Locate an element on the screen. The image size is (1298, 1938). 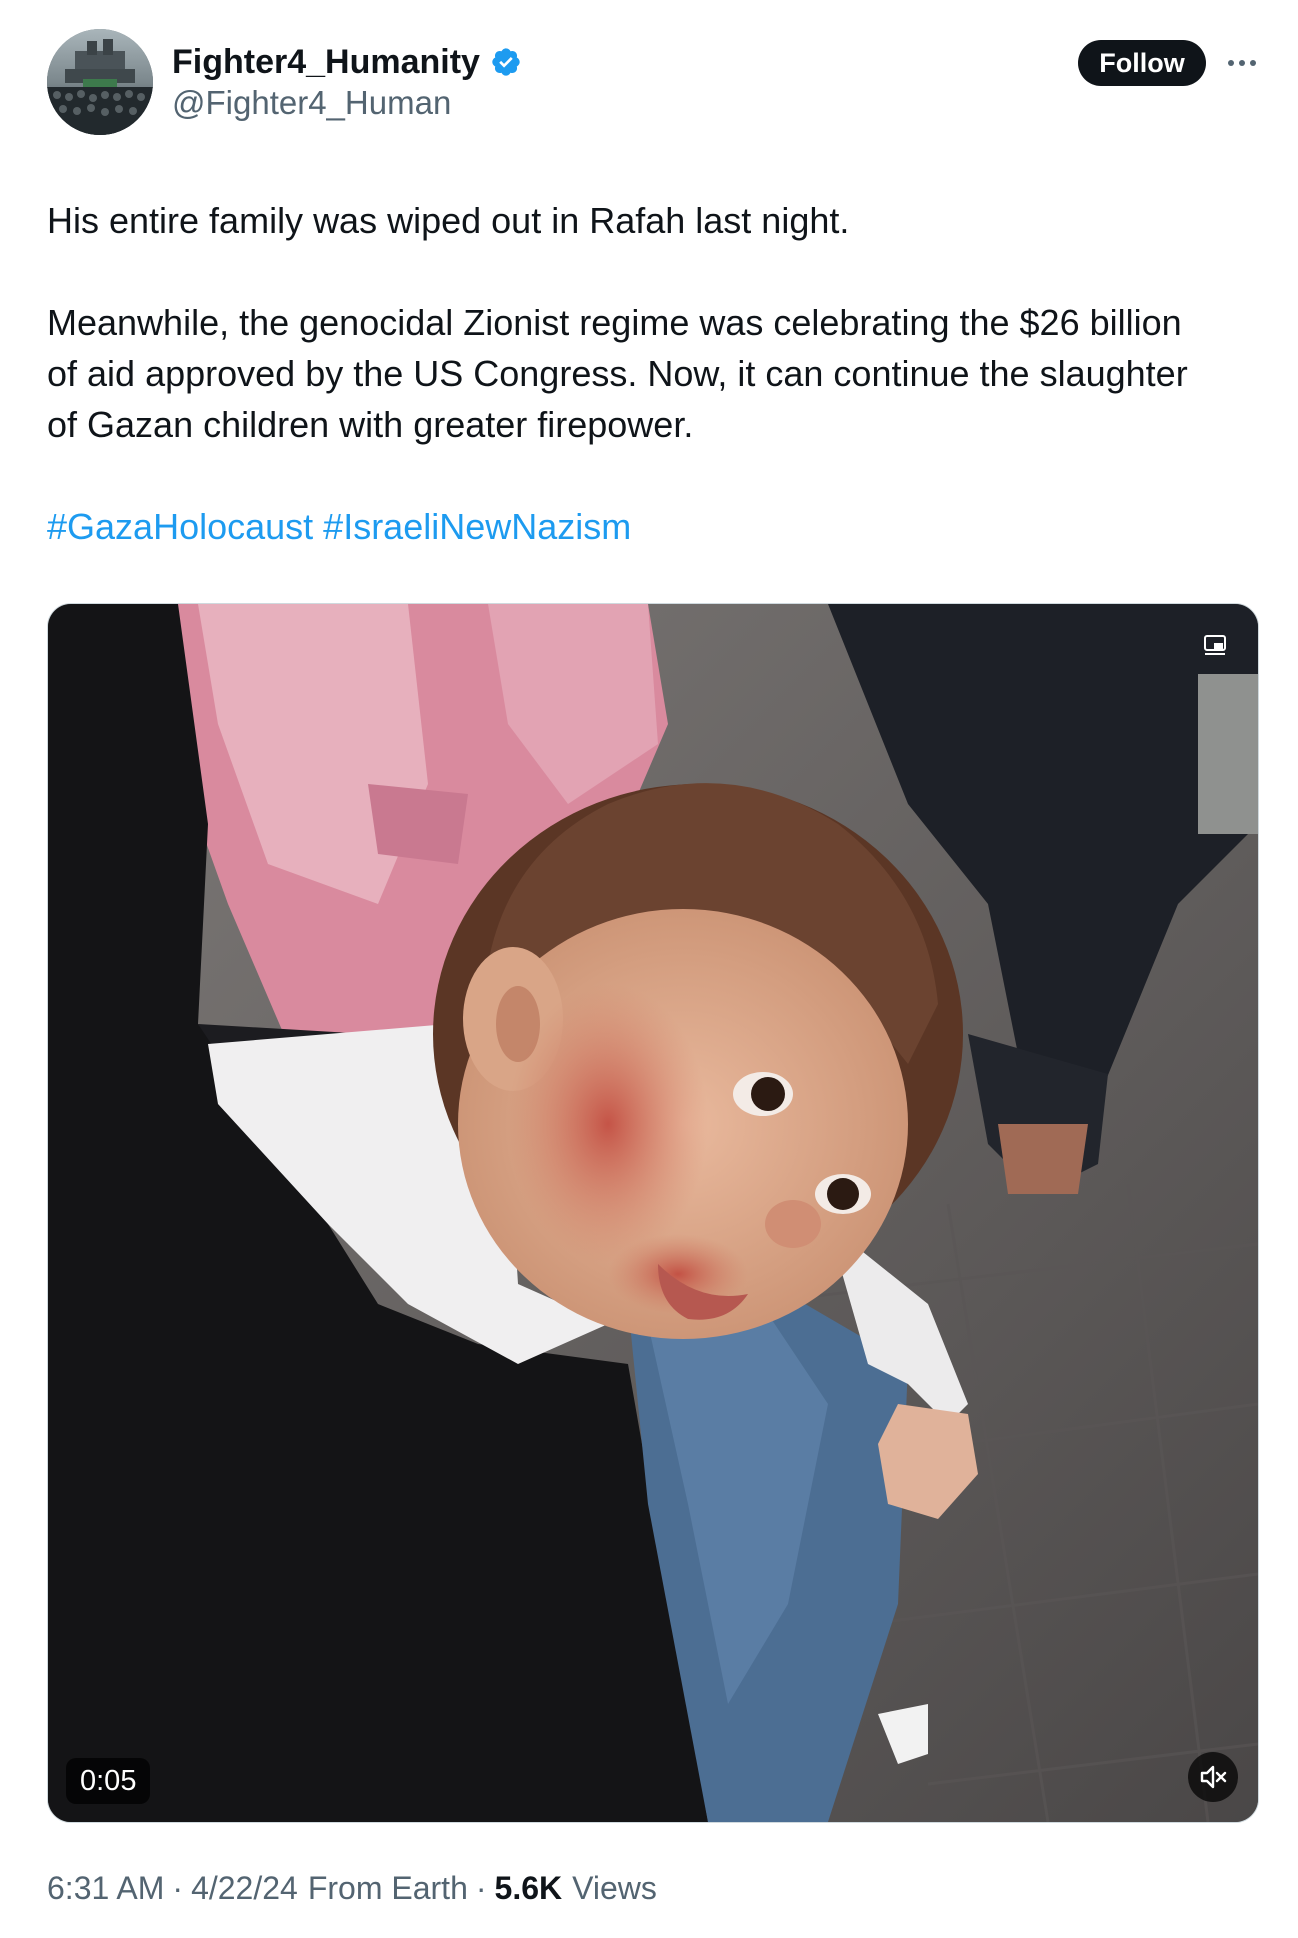
hashtag-link: #GazaHolocaust is located at coordinates (180, 526).